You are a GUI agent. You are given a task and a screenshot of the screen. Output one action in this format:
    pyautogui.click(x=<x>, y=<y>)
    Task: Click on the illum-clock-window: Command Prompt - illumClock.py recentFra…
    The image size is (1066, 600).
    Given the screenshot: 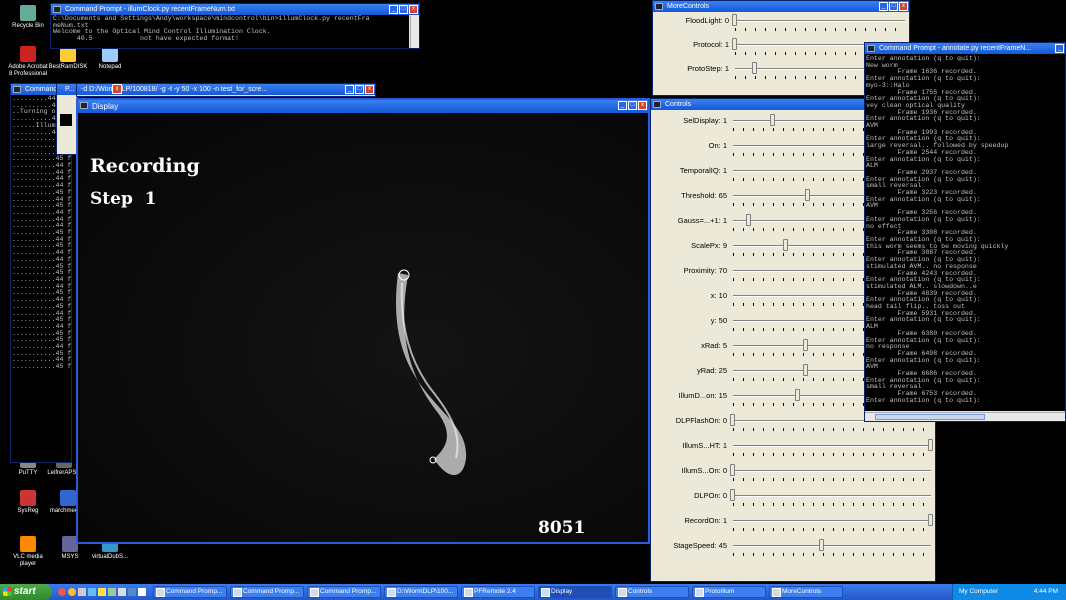 What is the action you would take?
    pyautogui.click(x=235, y=26)
    